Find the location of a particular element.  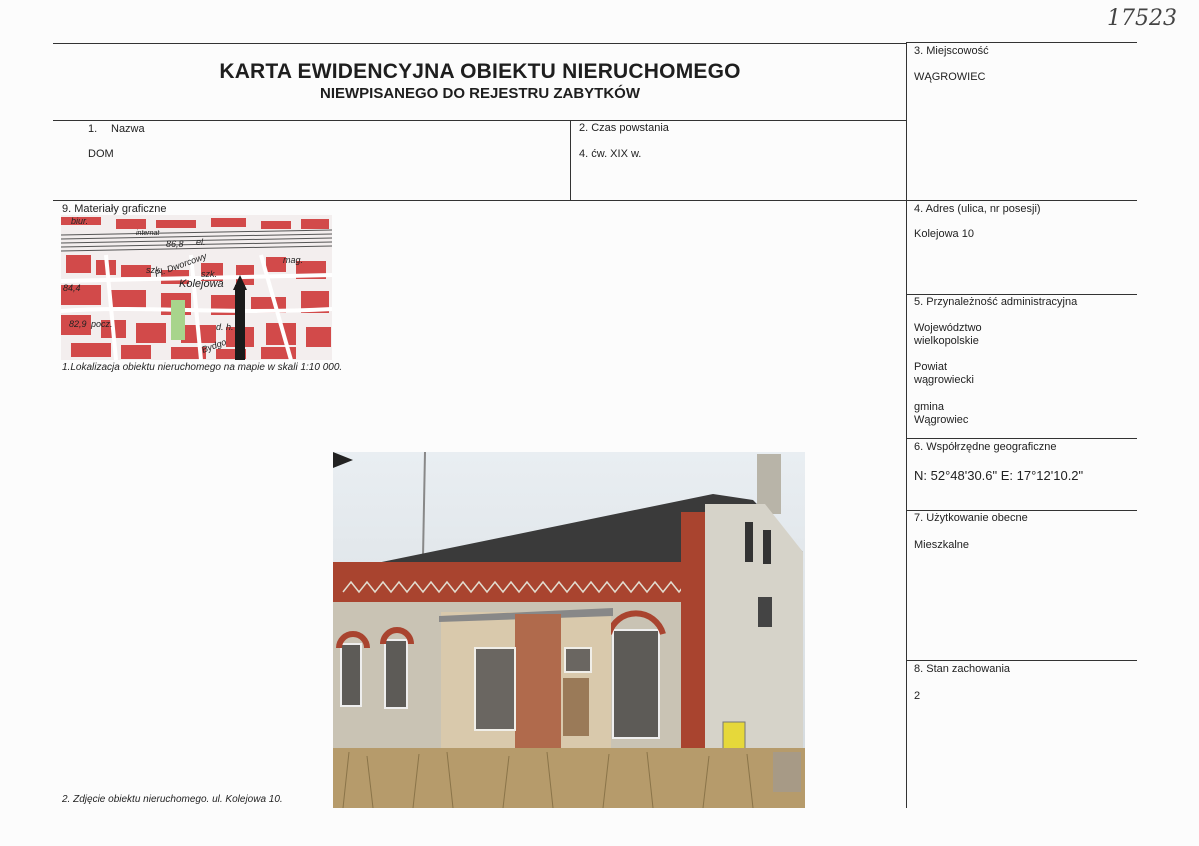

nazwa-label: Nazwa is located at coordinates (128, 129).